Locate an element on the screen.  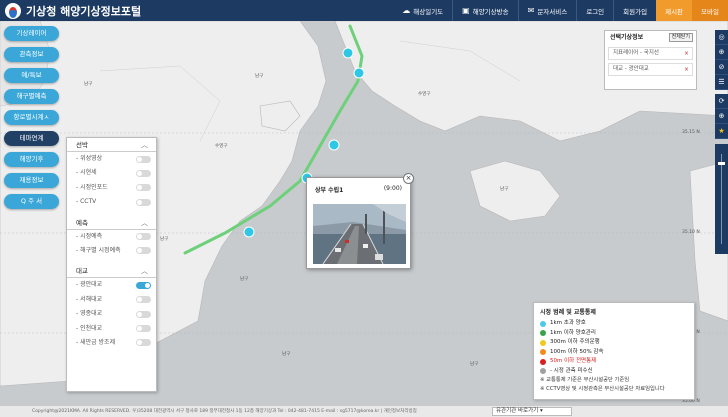
cctv-image is located at coordinates (359, 234).